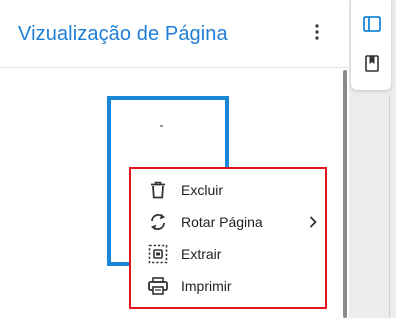  Describe the element at coordinates (228, 254) in the screenshot. I see `menu-item-extract: Extrair` at that location.